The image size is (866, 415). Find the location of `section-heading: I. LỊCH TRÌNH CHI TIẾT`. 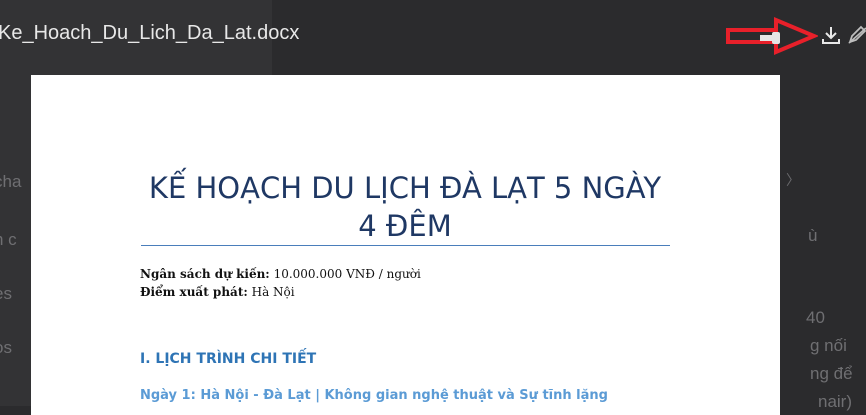

section-heading: I. LỊCH TRÌNH CHI TIẾT is located at coordinates (228, 359).